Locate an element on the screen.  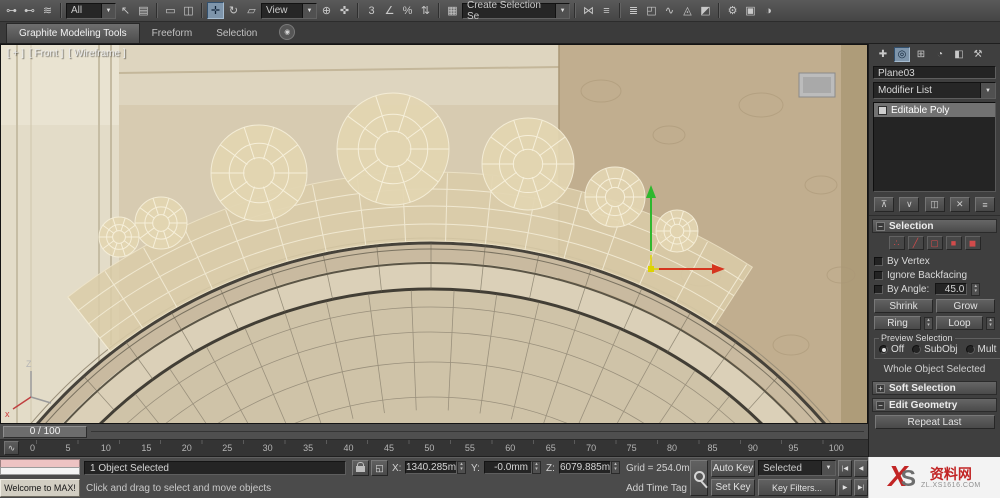
by-angle-spinner: ▴ ▾ is located at coordinates (976, 289).